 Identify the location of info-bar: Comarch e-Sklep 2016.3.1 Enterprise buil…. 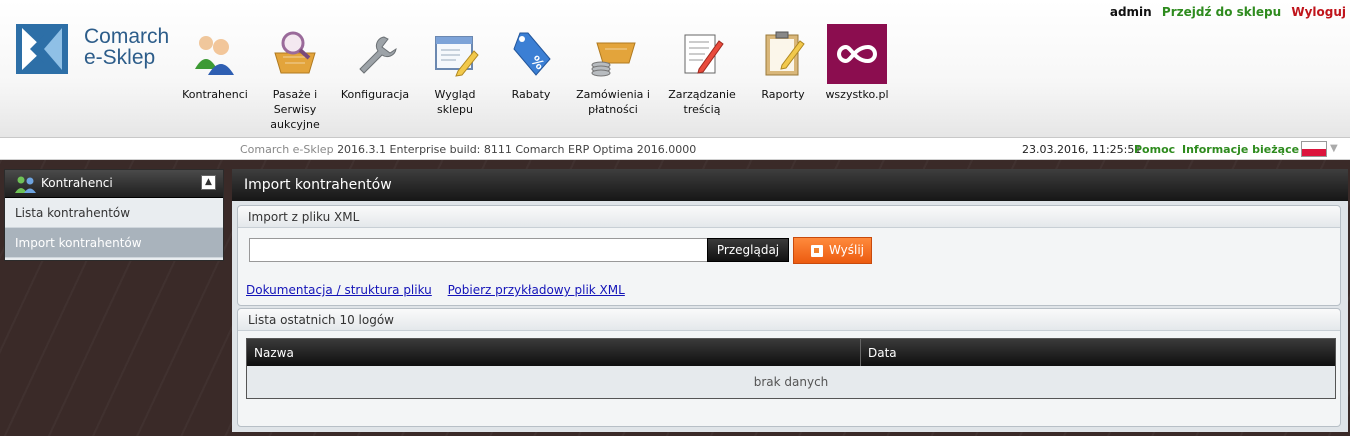
(675, 149).